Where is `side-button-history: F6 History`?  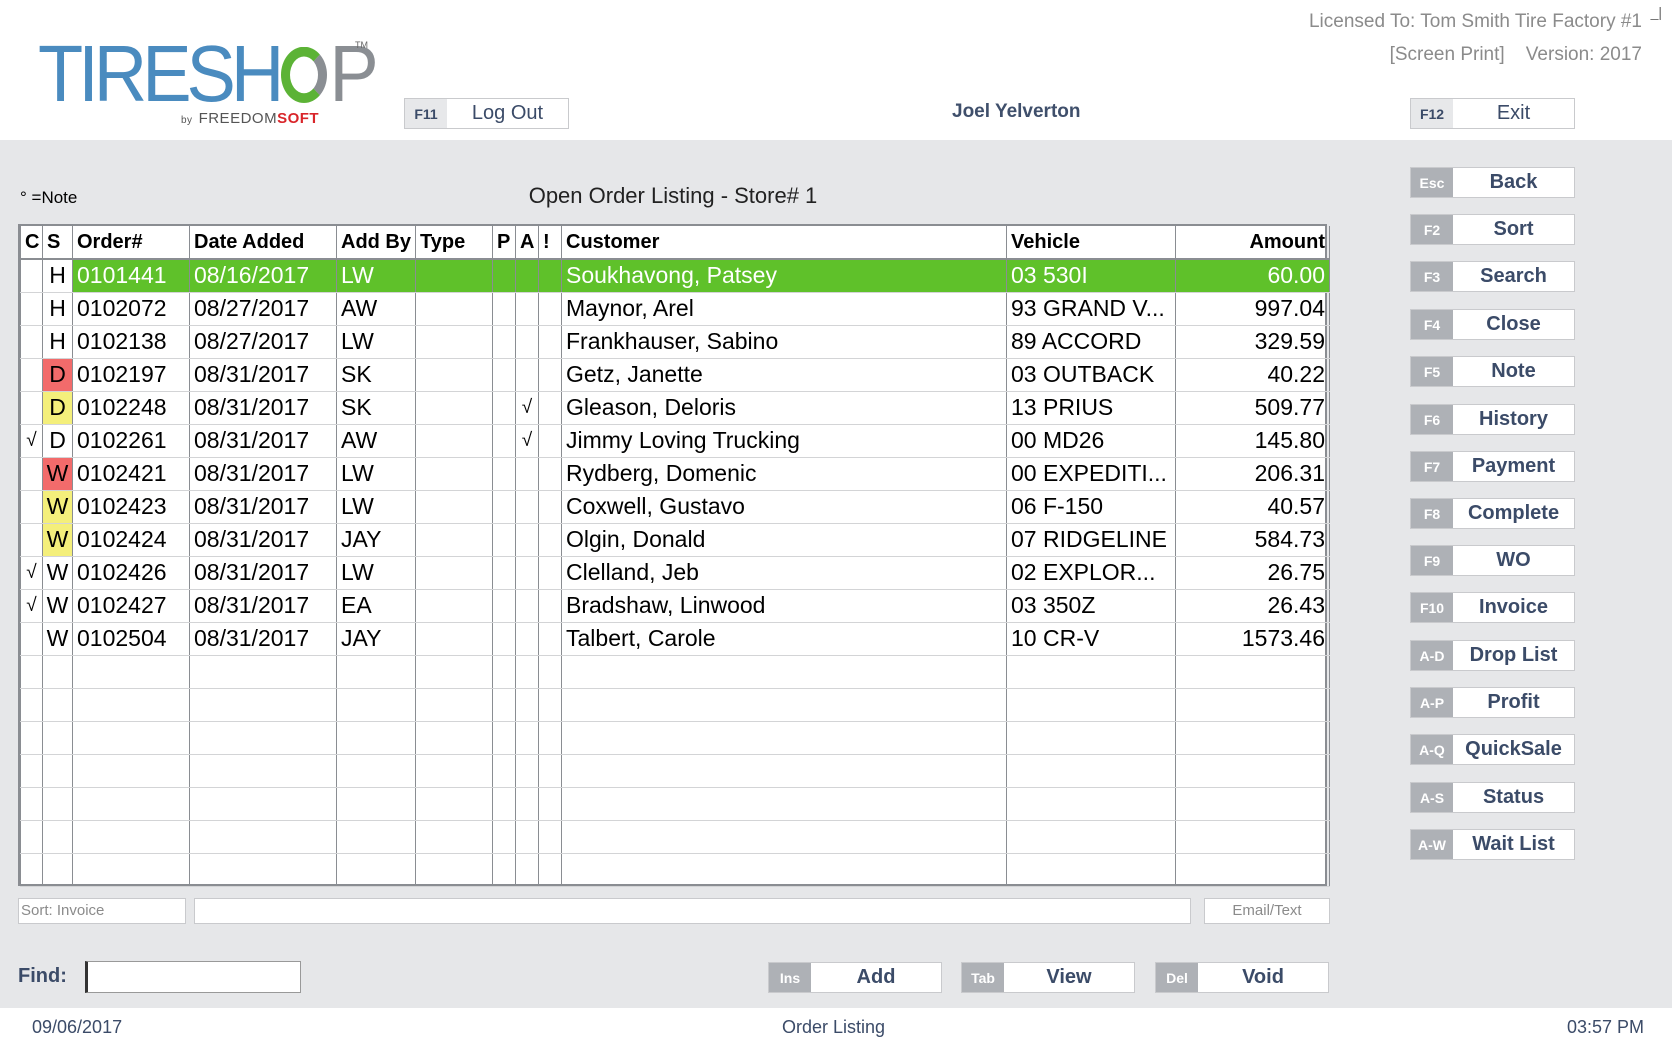 side-button-history: F6 History is located at coordinates (1492, 419).